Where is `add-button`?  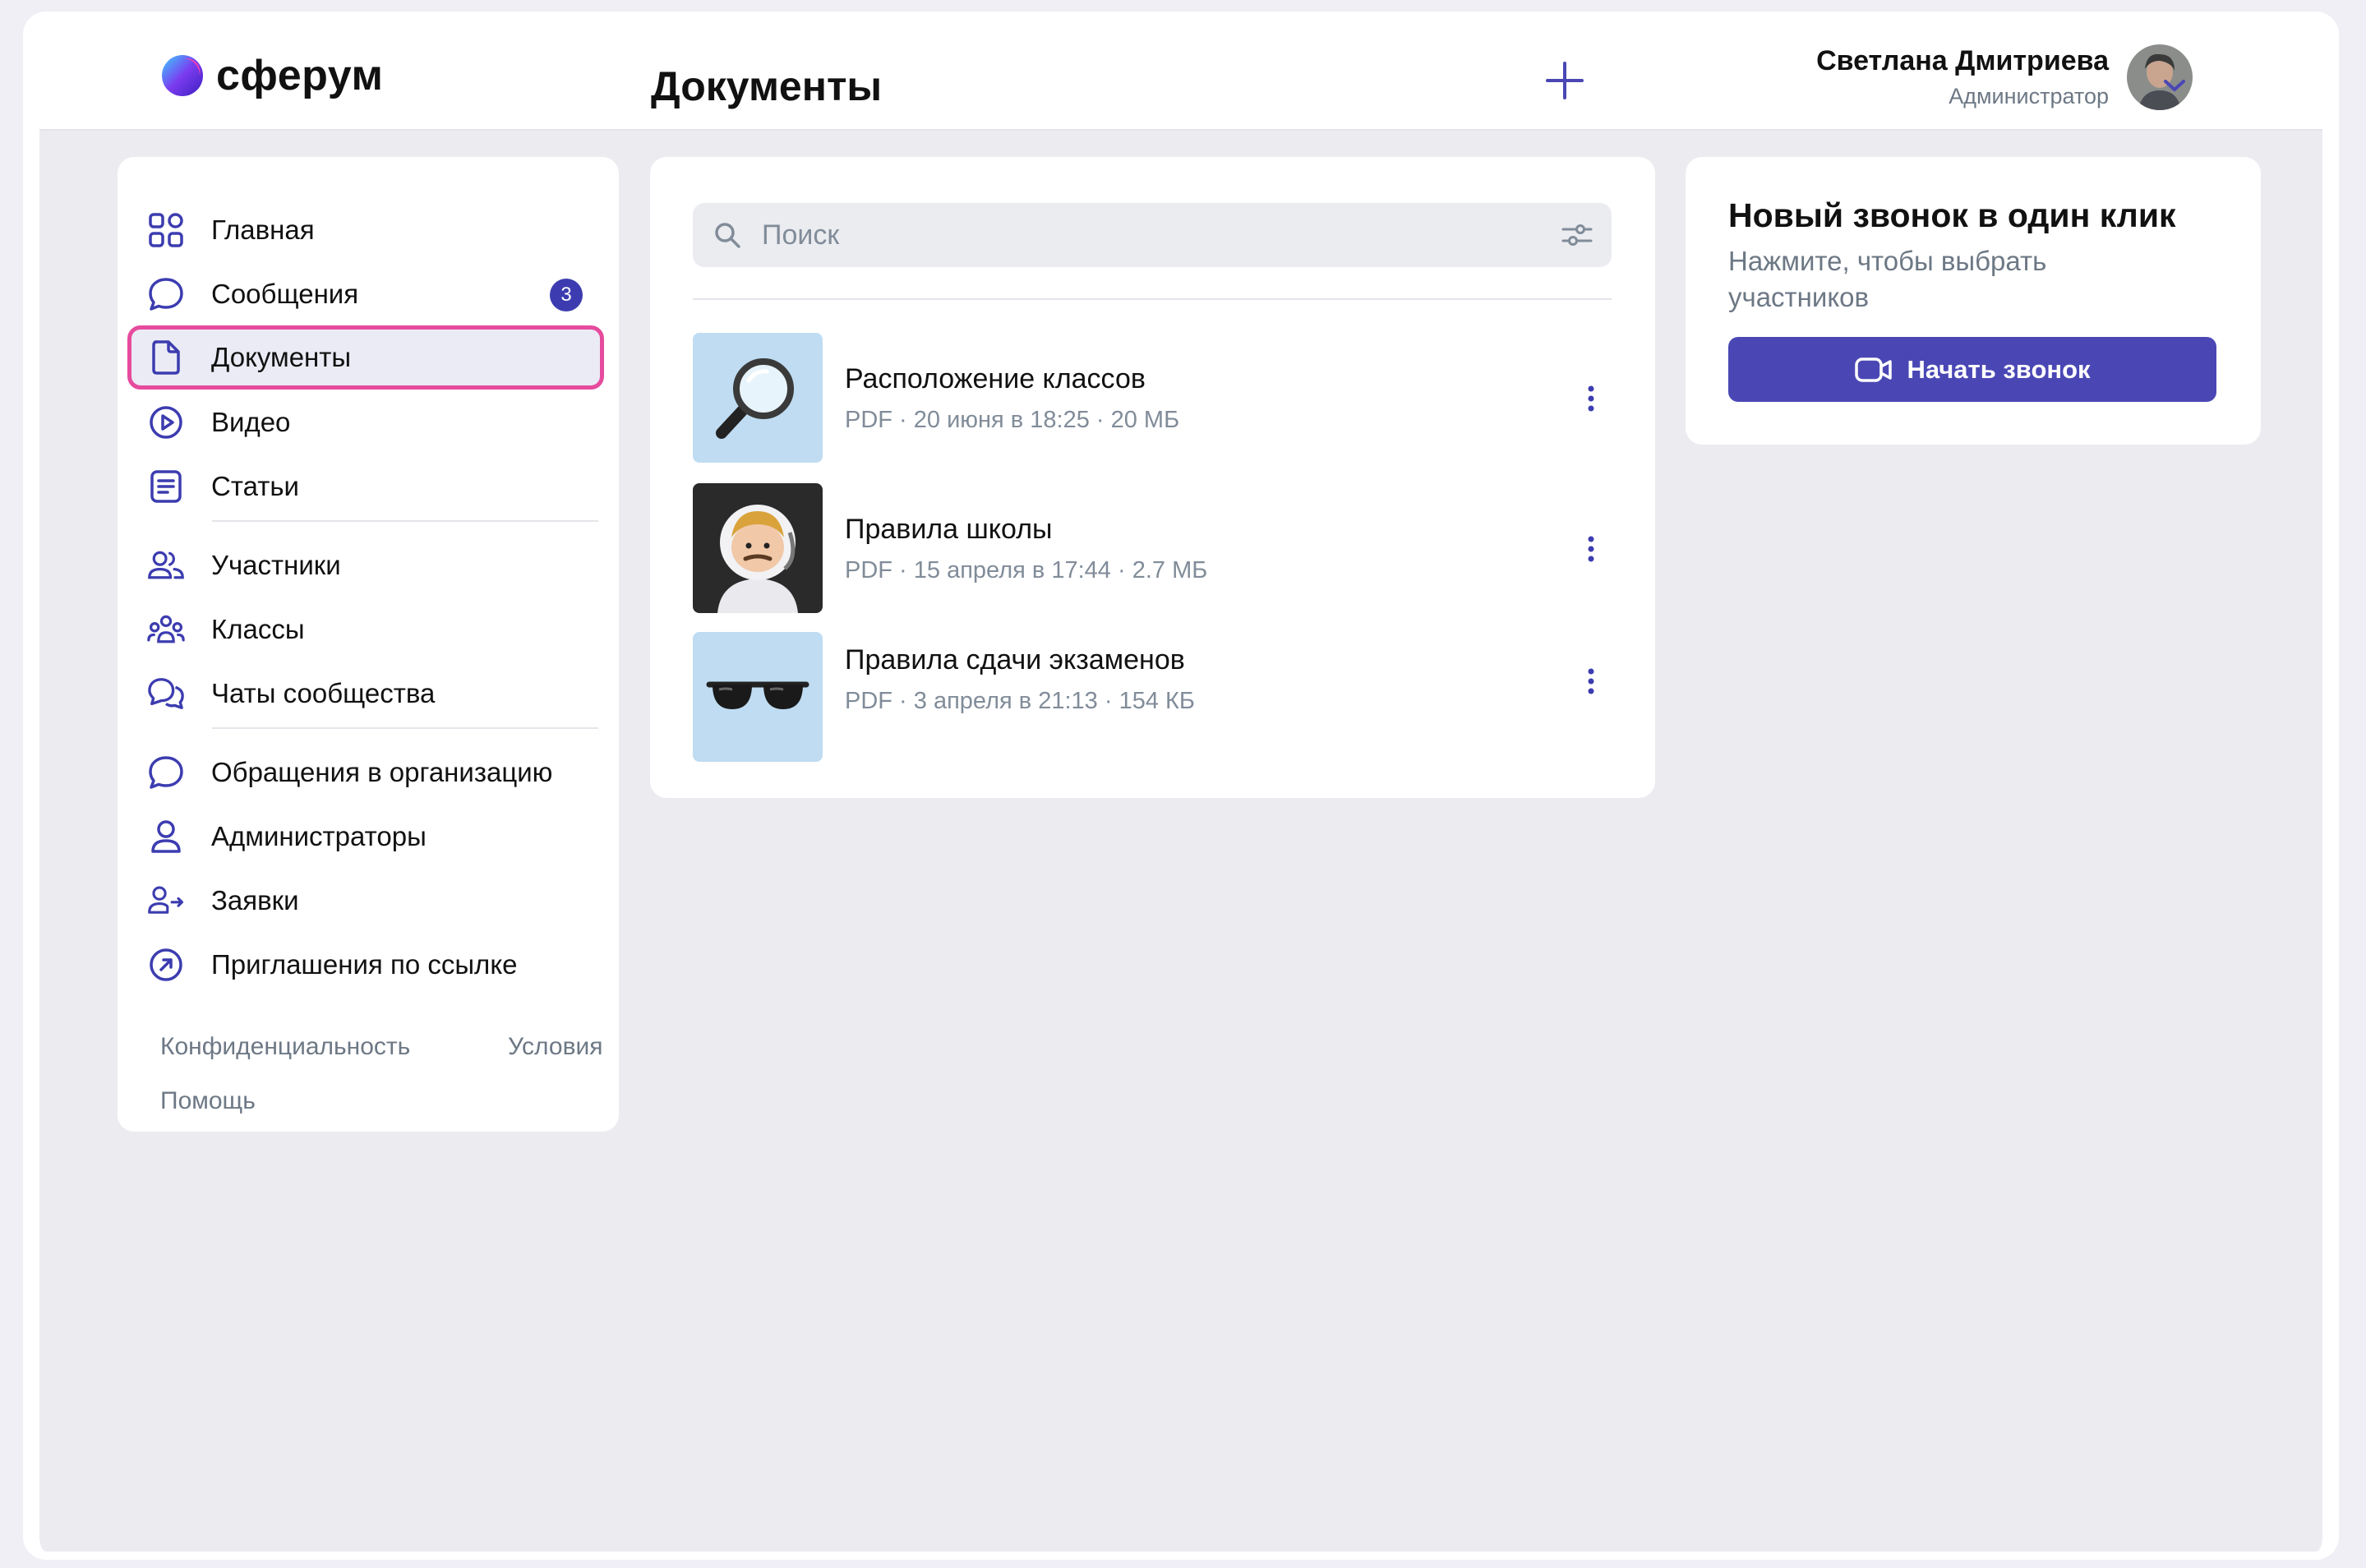
add-button is located at coordinates (1564, 80).